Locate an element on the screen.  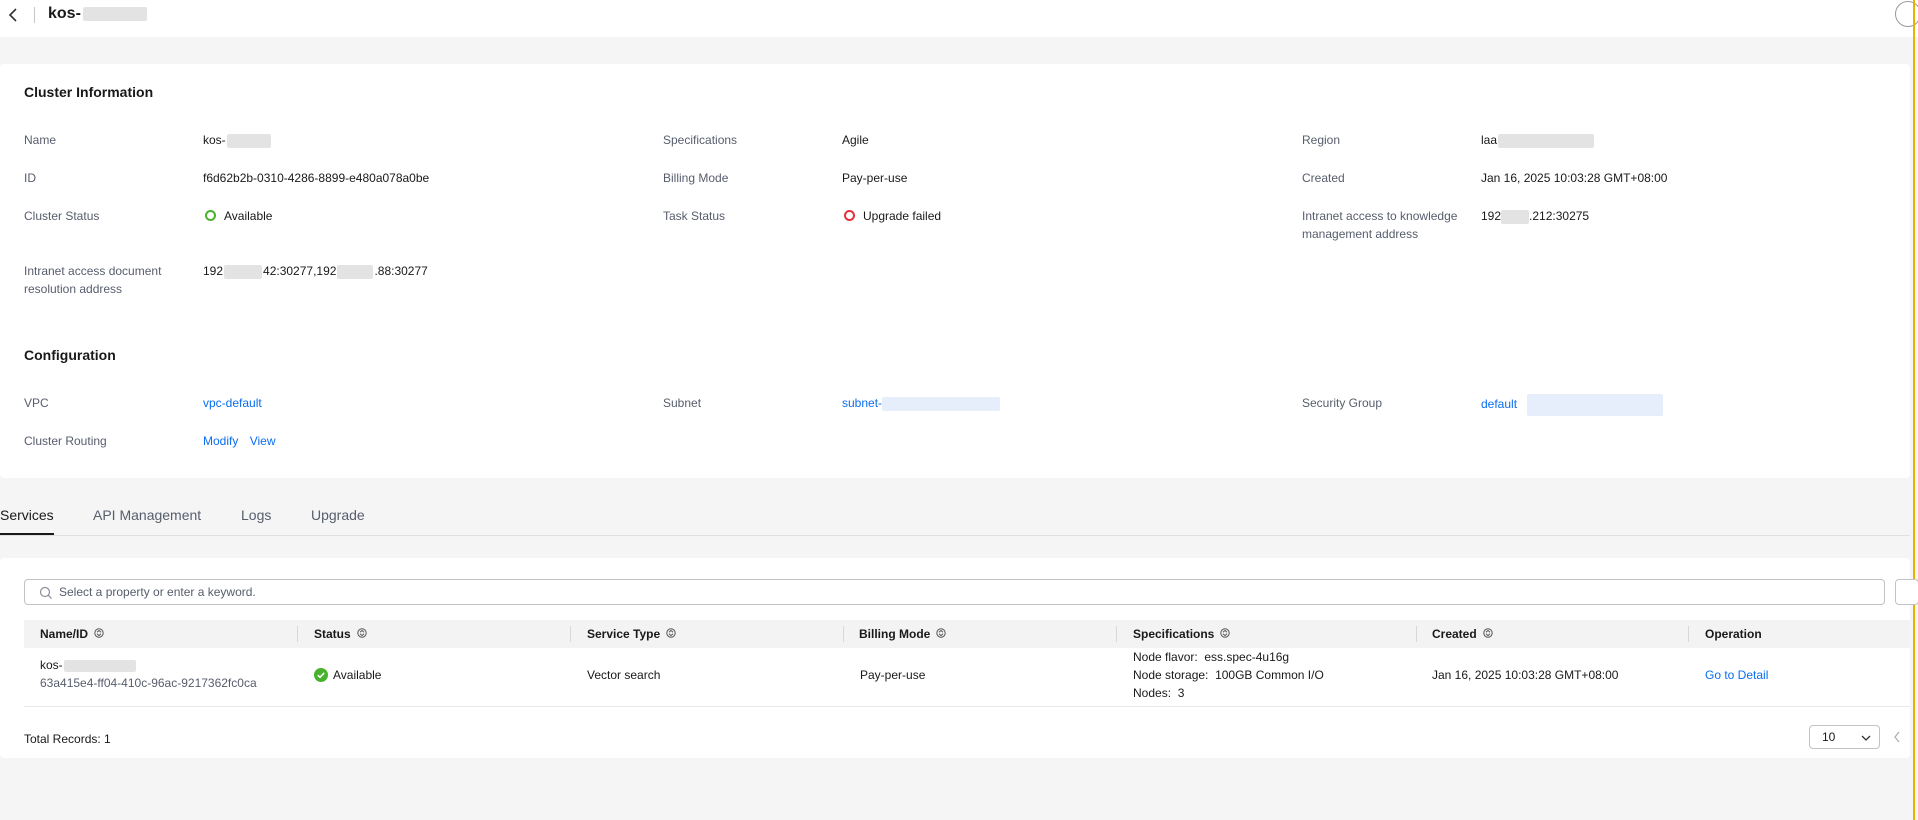
created-label: Created is located at coordinates (1323, 178).